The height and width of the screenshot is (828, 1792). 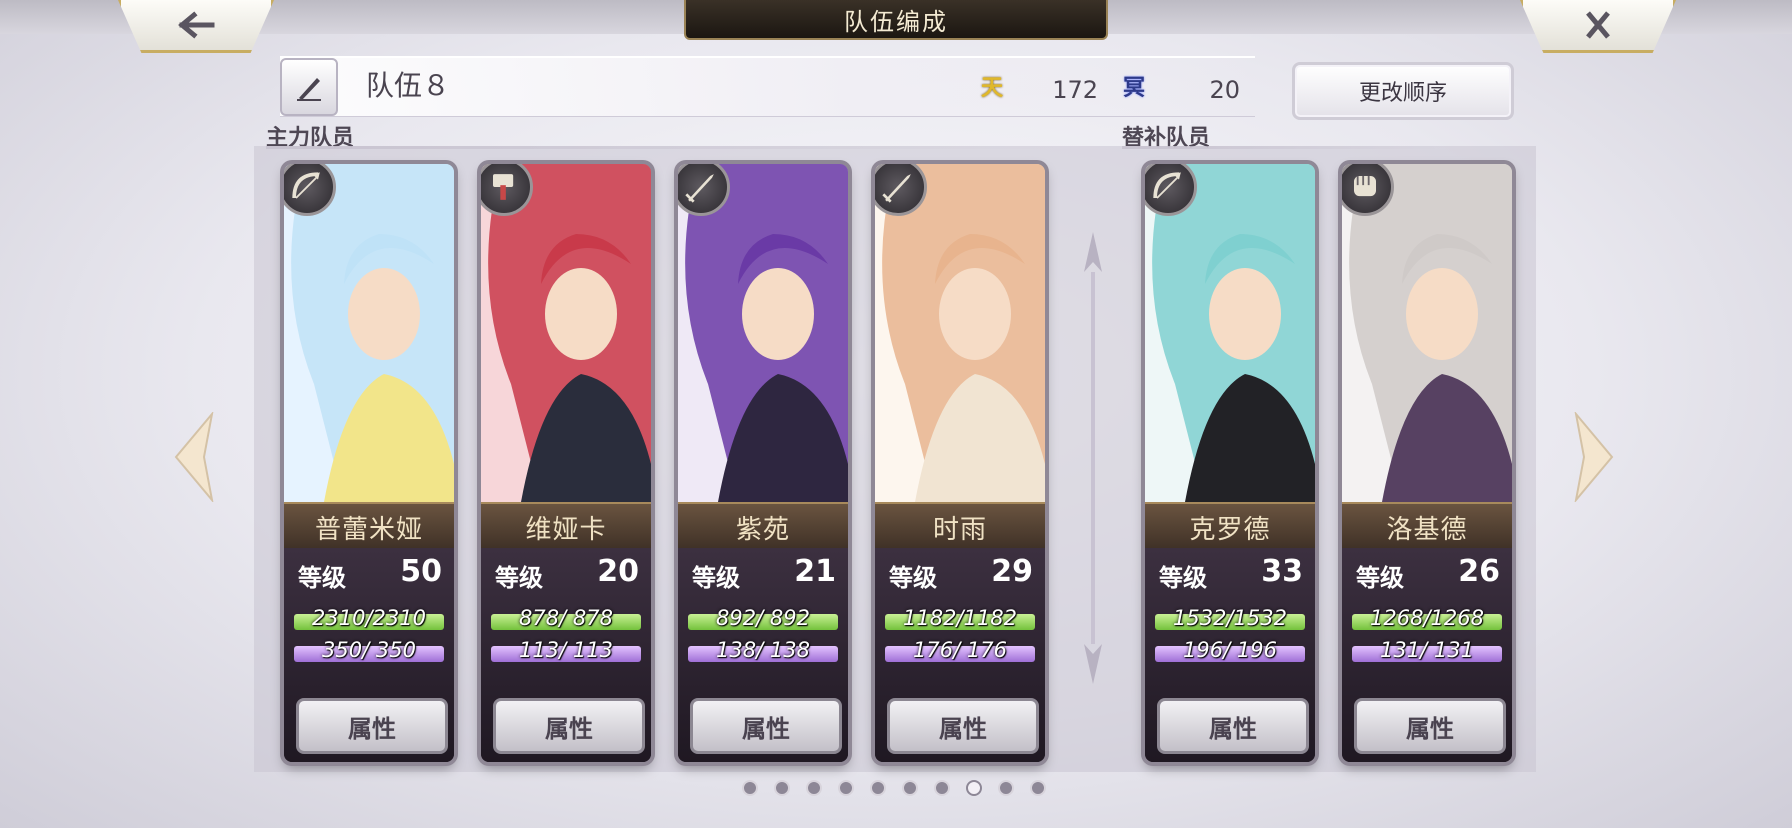 What do you see at coordinates (1403, 91) in the screenshot?
I see `reorder-button: 更改顺序` at bounding box center [1403, 91].